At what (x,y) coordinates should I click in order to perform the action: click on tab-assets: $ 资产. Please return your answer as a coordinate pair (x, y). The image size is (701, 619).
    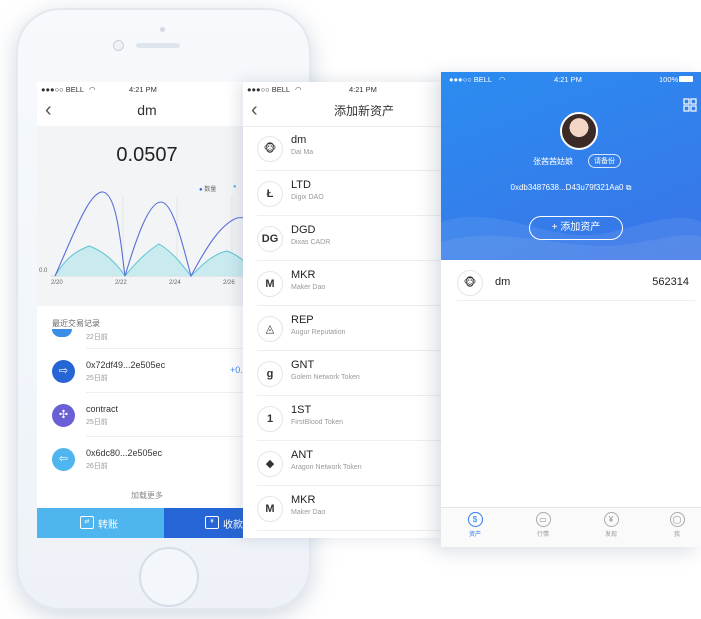
    Looking at the image, I should click on (475, 525).